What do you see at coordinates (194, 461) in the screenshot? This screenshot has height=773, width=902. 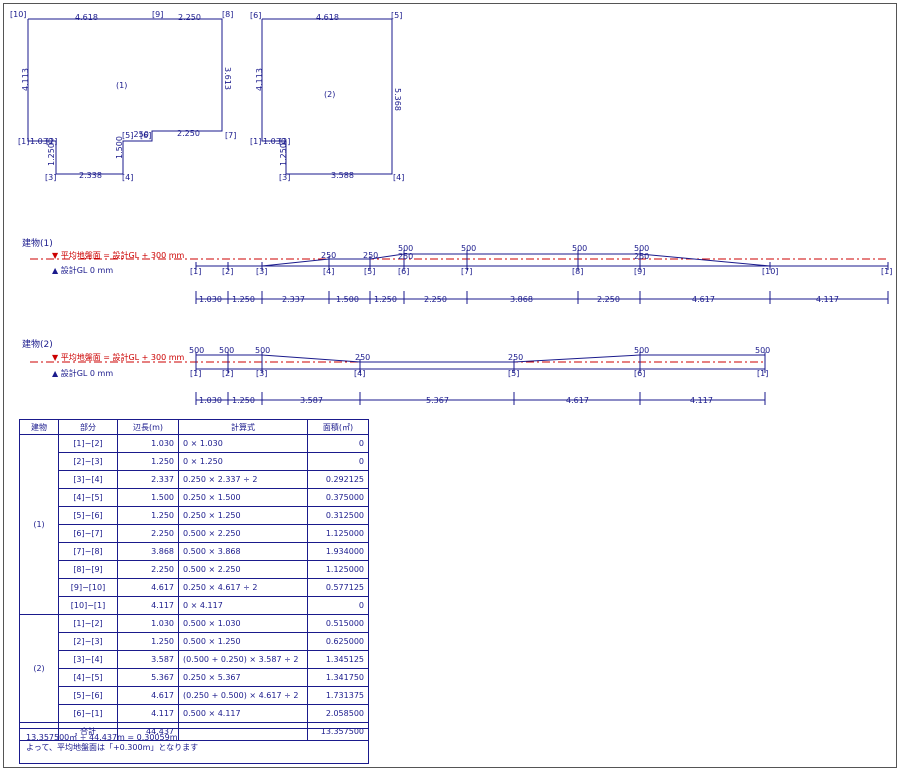 I see `table-row: [2]−[3] 1.250 0 × 1.250 0` at bounding box center [194, 461].